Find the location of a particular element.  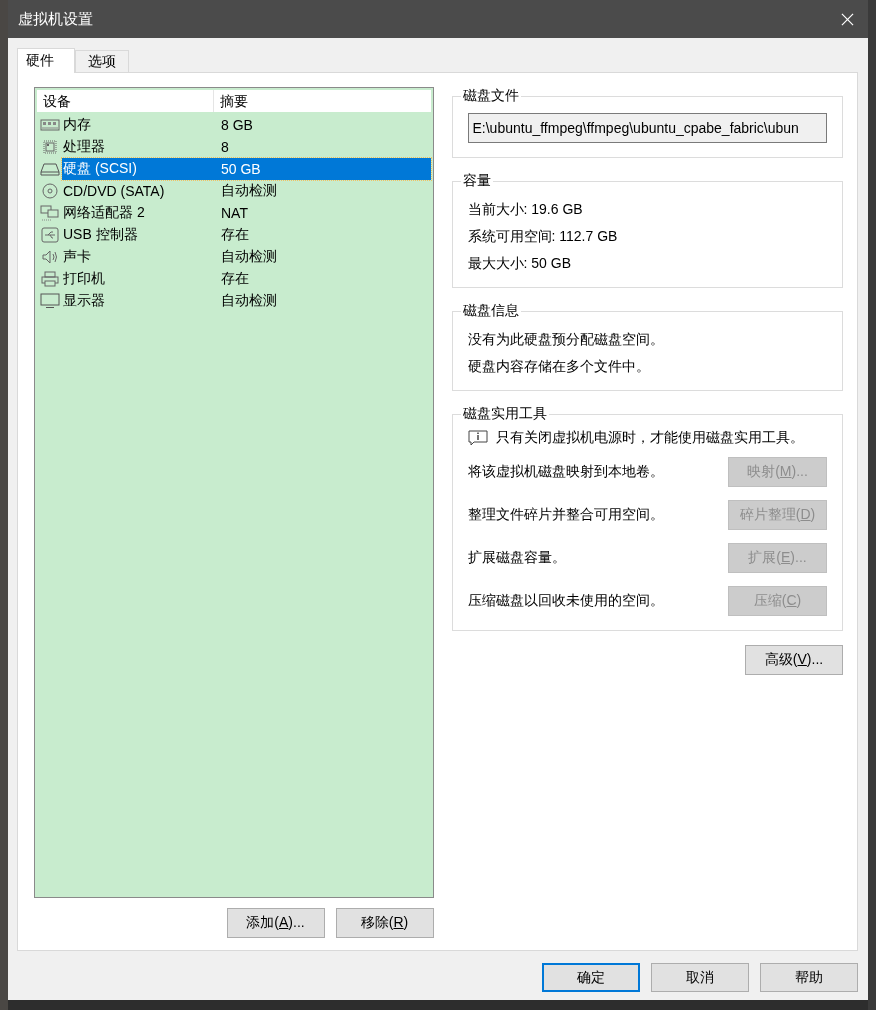

device-summary: 8 GB is located at coordinates (236, 125).